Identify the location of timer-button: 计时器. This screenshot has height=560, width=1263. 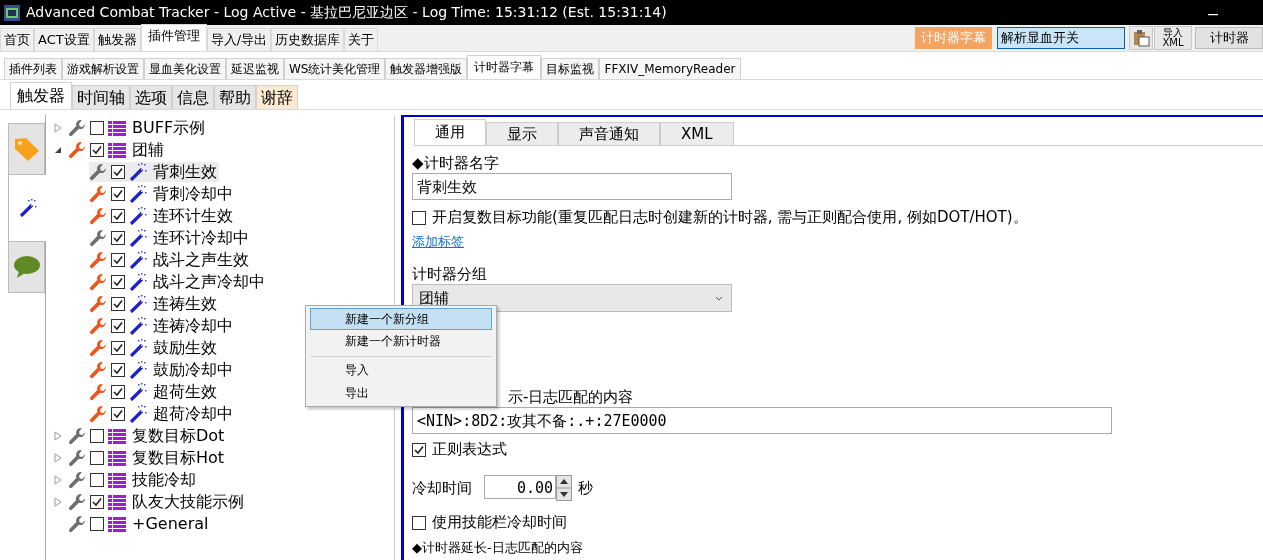
(1229, 38).